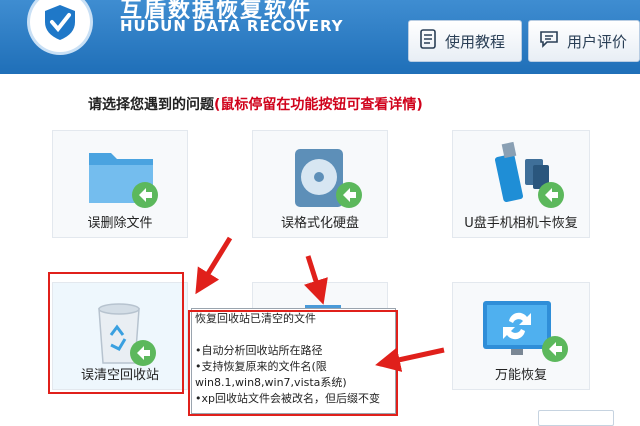 The width and height of the screenshot is (640, 426). I want to click on usb-drive-icon, so click(521, 175).